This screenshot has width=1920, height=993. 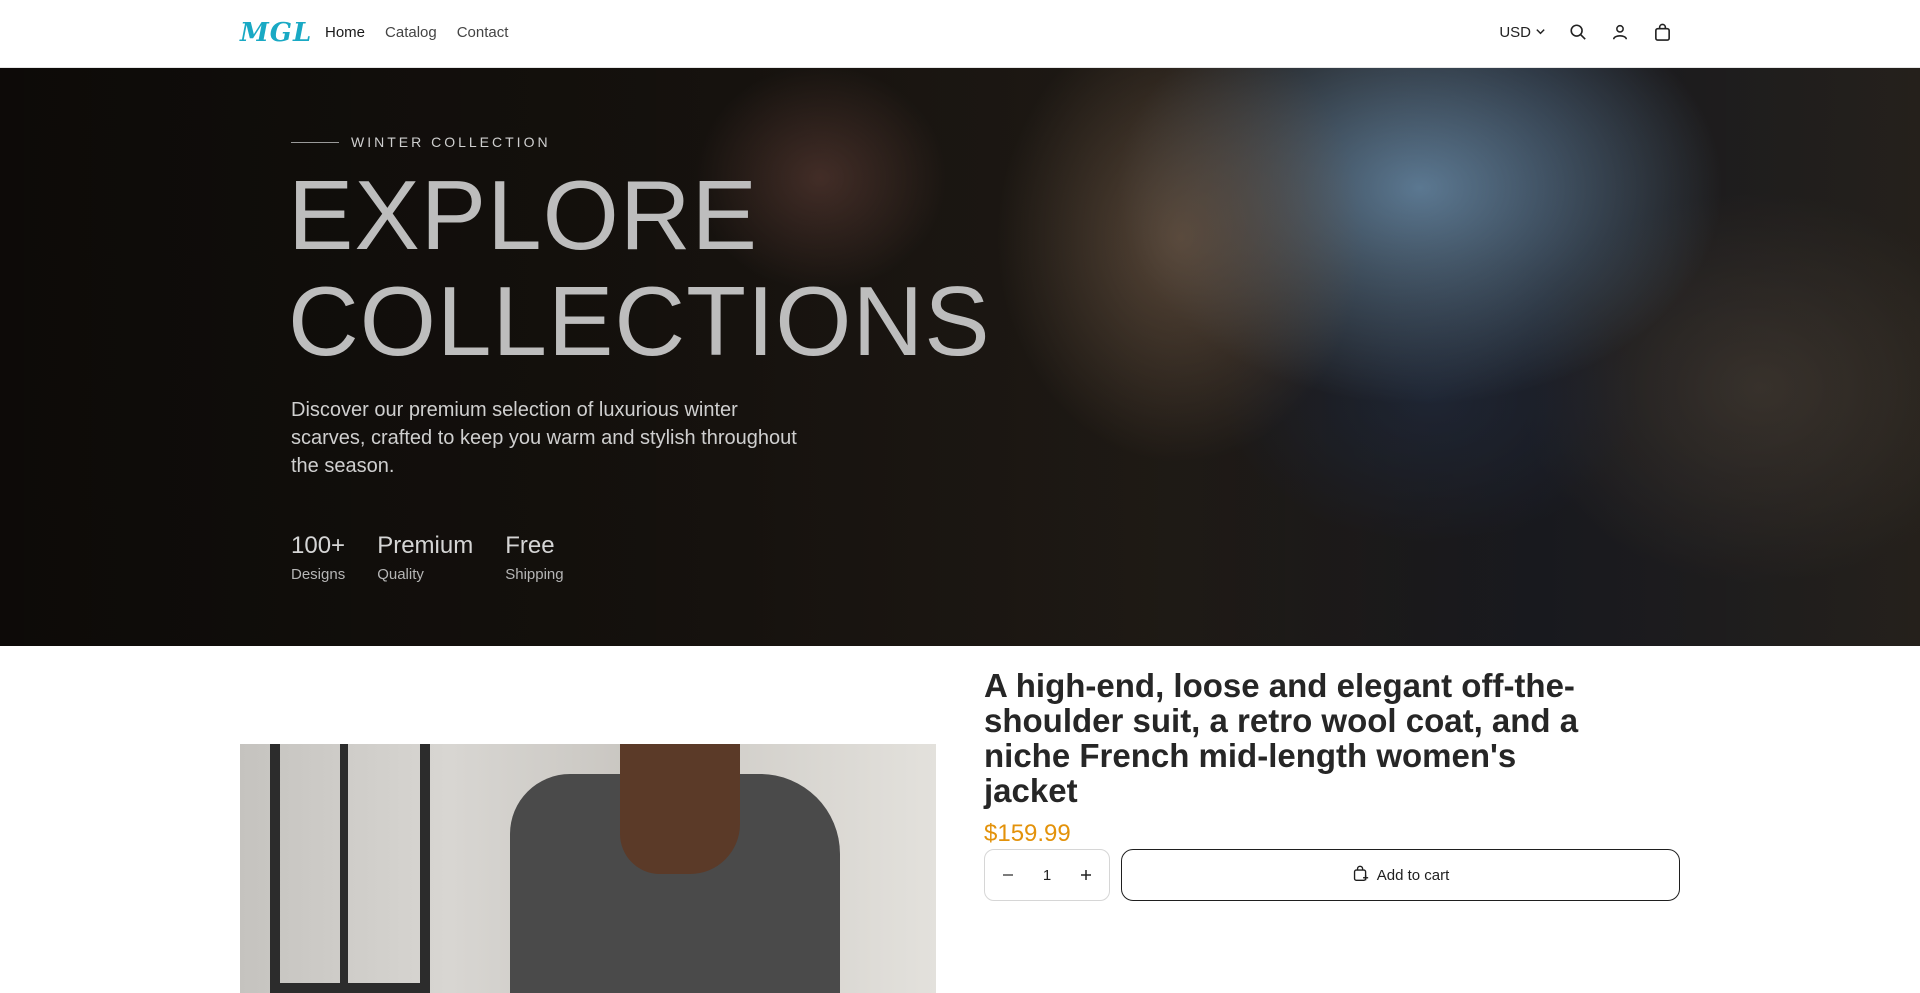 I want to click on cart-bag-icon, so click(x=1662, y=32).